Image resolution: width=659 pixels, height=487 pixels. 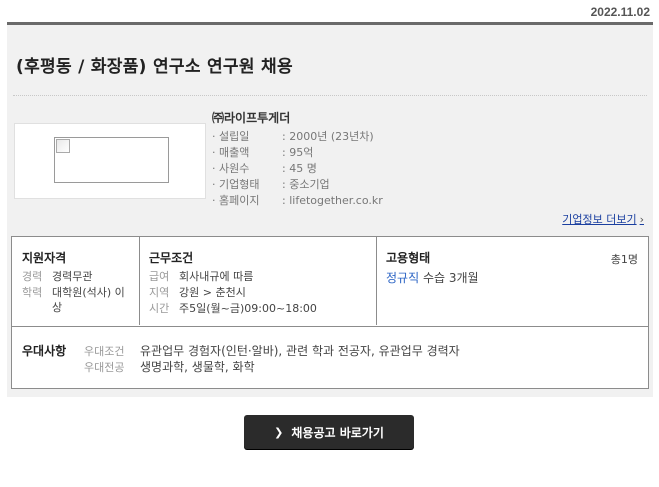 I want to click on education-row: 학력 대학원(석사) 이상, so click(x=75, y=300).